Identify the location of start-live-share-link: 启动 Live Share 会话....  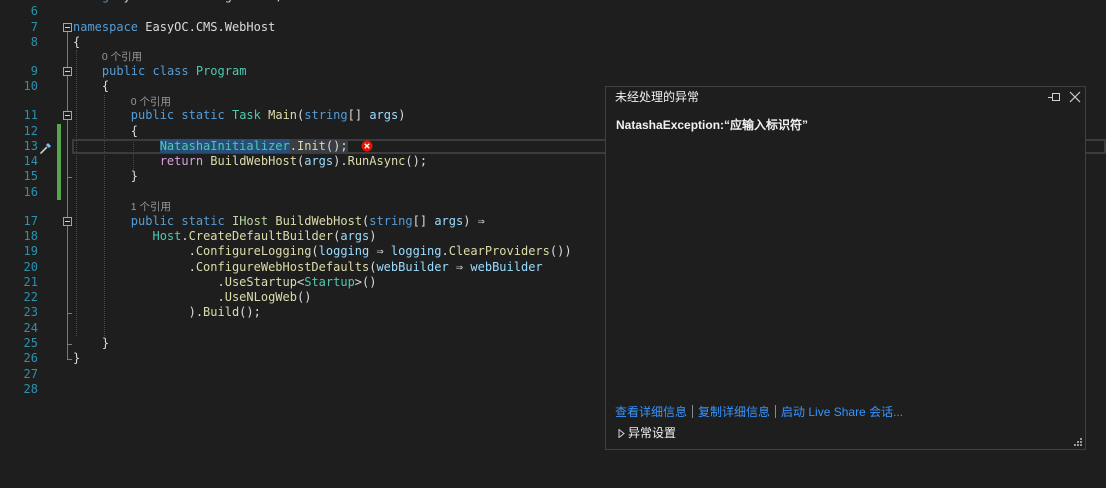
(842, 412).